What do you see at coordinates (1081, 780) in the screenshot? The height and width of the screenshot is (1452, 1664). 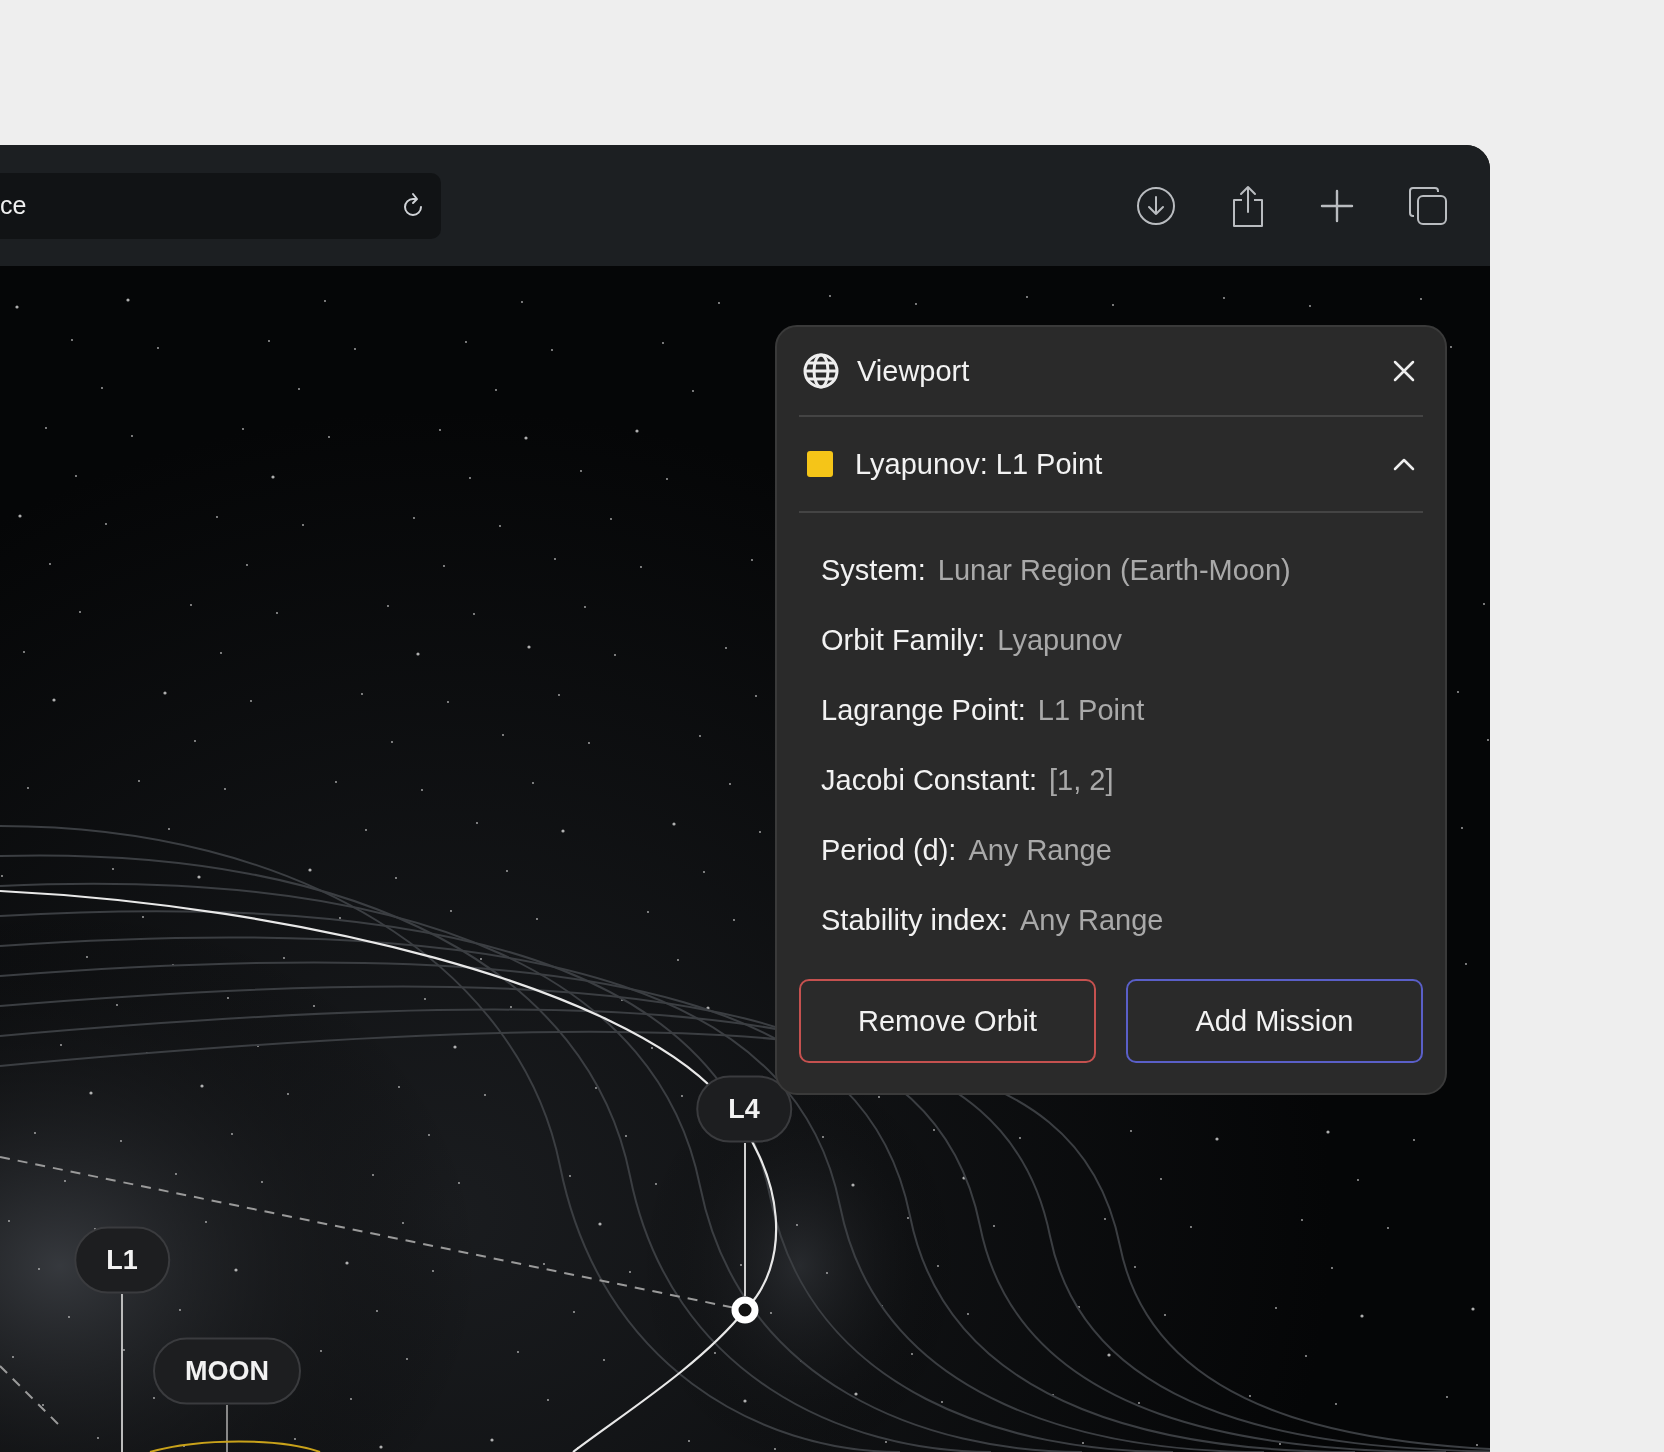 I see `property-value: [1, 2]` at bounding box center [1081, 780].